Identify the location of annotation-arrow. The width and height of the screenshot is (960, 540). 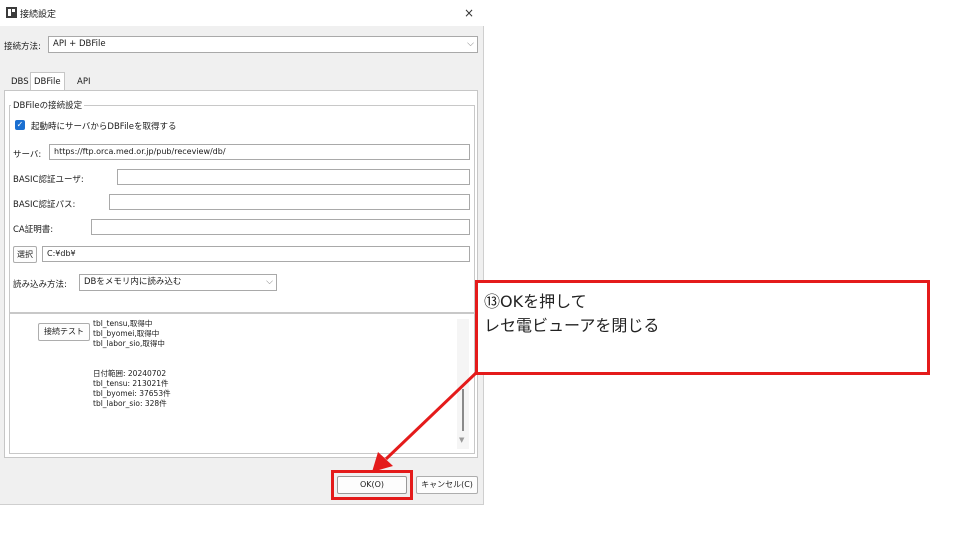
(425, 421).